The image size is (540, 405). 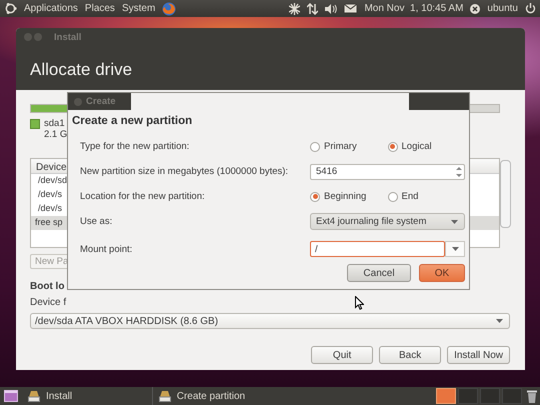 What do you see at coordinates (410, 355) in the screenshot?
I see `wizard-button: Back` at bounding box center [410, 355].